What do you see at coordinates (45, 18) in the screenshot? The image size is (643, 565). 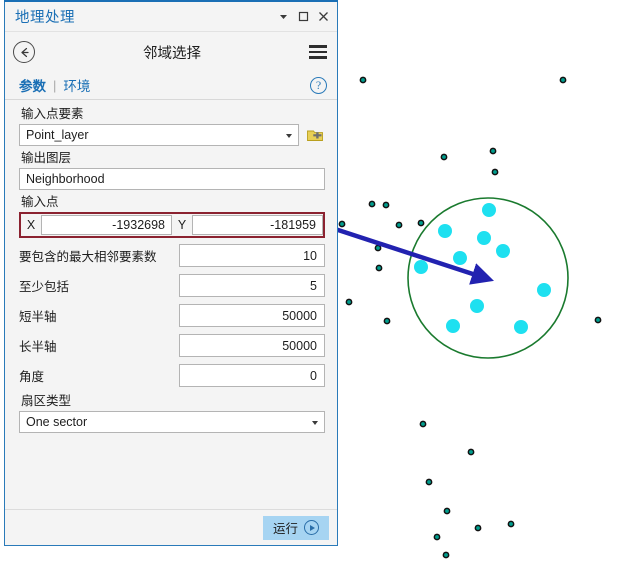 I see `window-title: 地理处理` at bounding box center [45, 18].